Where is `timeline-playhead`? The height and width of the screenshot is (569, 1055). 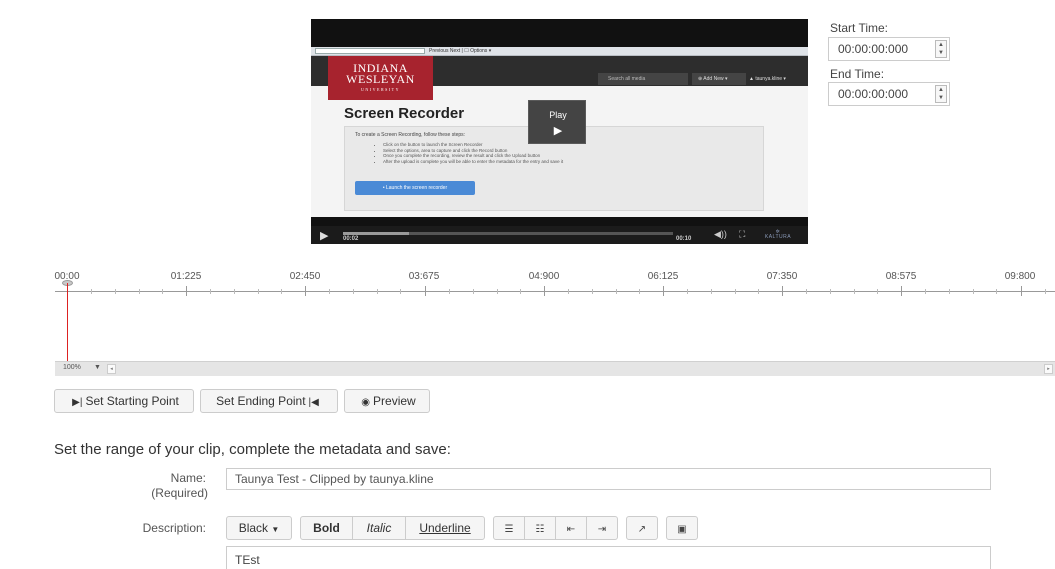
timeline-playhead is located at coordinates (67, 322).